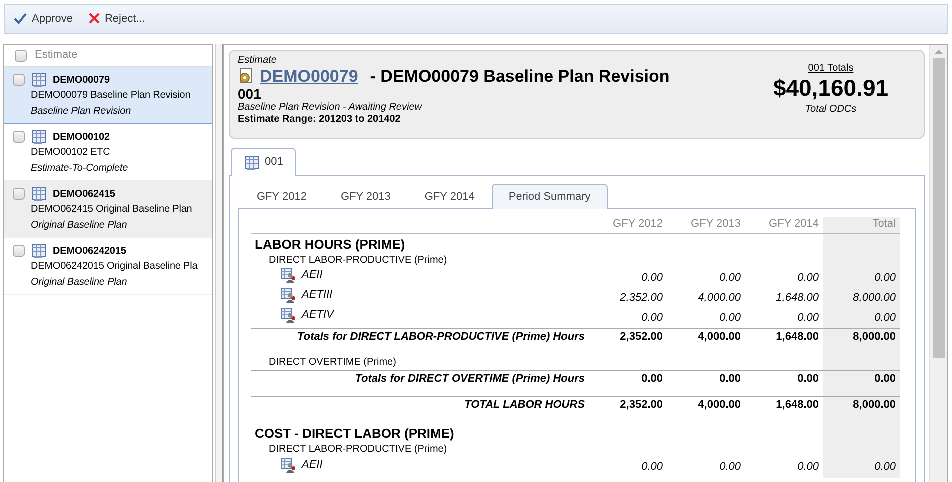 Image resolution: width=952 pixels, height=482 pixels. I want to click on estimate-type: Baseline Plan Revision, so click(81, 111).